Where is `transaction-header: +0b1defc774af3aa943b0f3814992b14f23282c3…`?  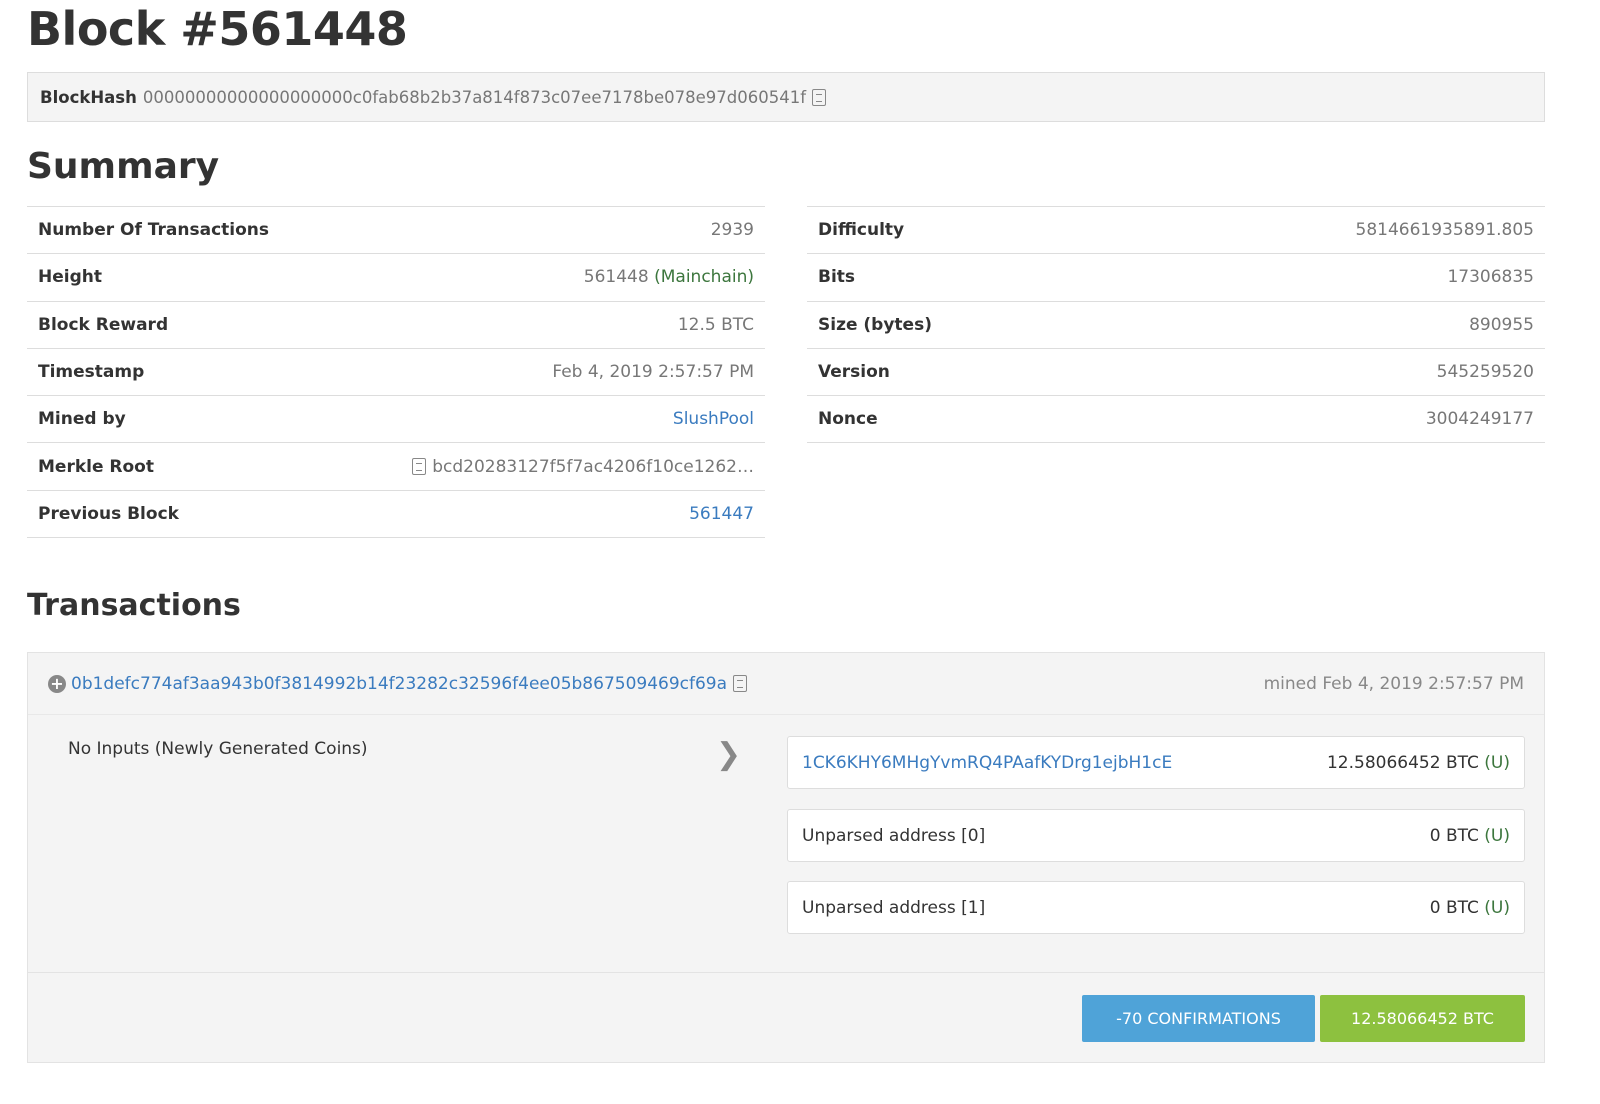
transaction-header: +0b1defc774af3aa943b0f3814992b14f23282c3… is located at coordinates (786, 684).